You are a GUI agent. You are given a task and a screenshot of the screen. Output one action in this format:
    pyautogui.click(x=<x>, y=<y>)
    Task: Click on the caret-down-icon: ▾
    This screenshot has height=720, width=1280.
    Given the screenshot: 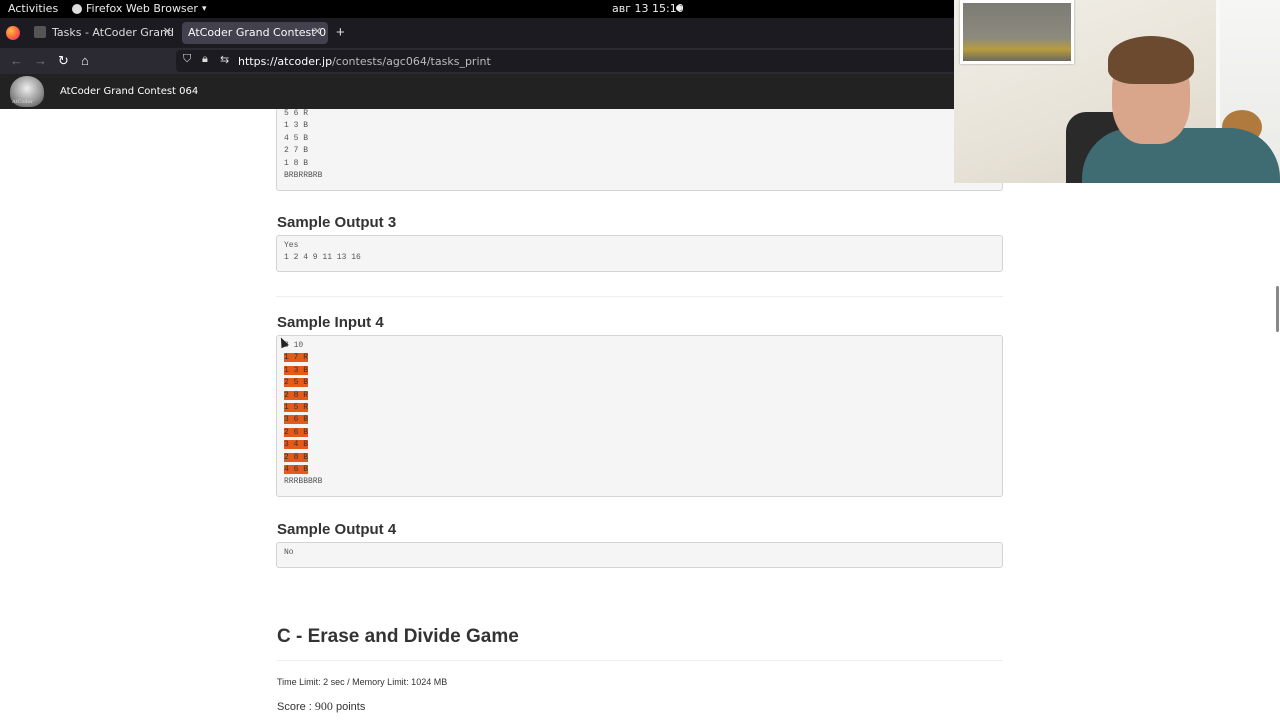 What is the action you would take?
    pyautogui.click(x=204, y=8)
    